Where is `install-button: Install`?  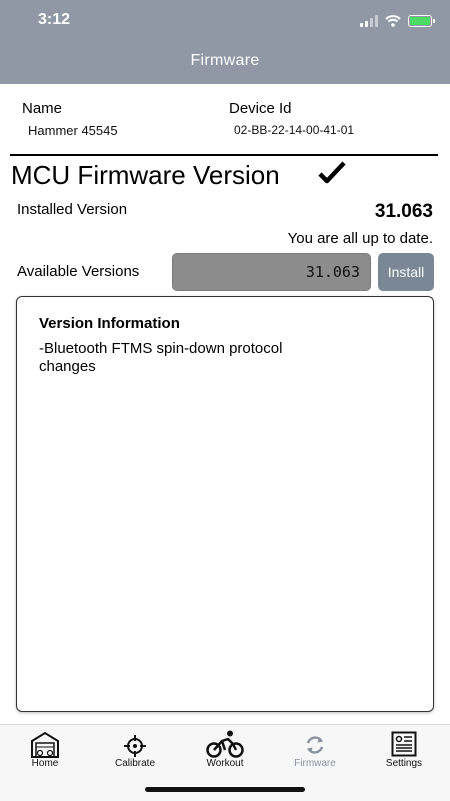 install-button: Install is located at coordinates (406, 272).